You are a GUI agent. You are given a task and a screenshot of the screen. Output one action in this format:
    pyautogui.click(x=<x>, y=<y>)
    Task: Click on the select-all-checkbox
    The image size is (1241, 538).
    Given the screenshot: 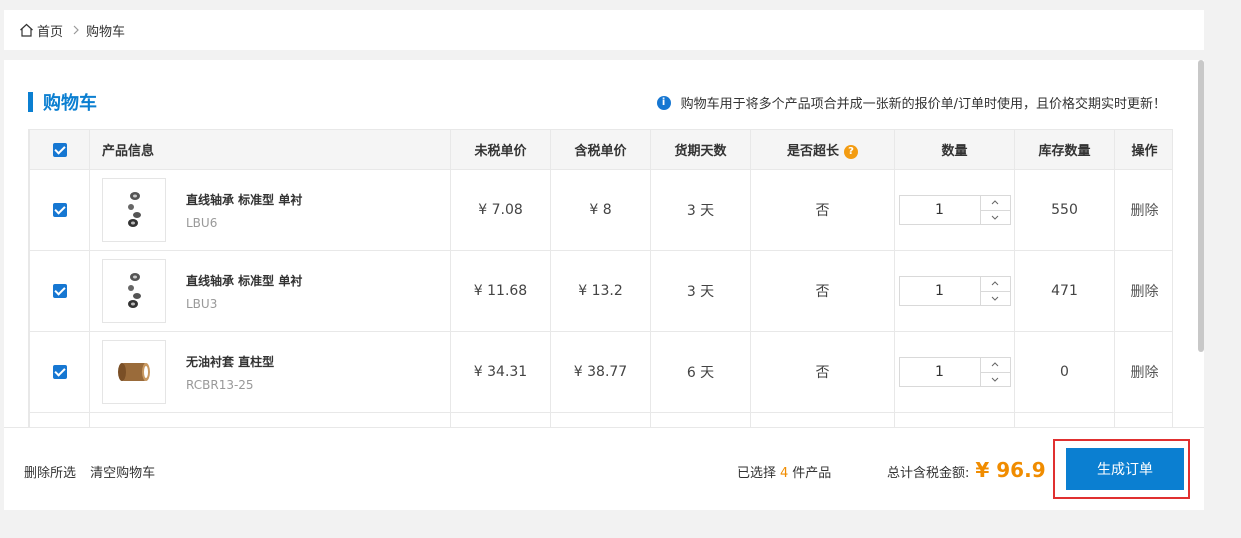 What is the action you would take?
    pyautogui.click(x=59, y=149)
    